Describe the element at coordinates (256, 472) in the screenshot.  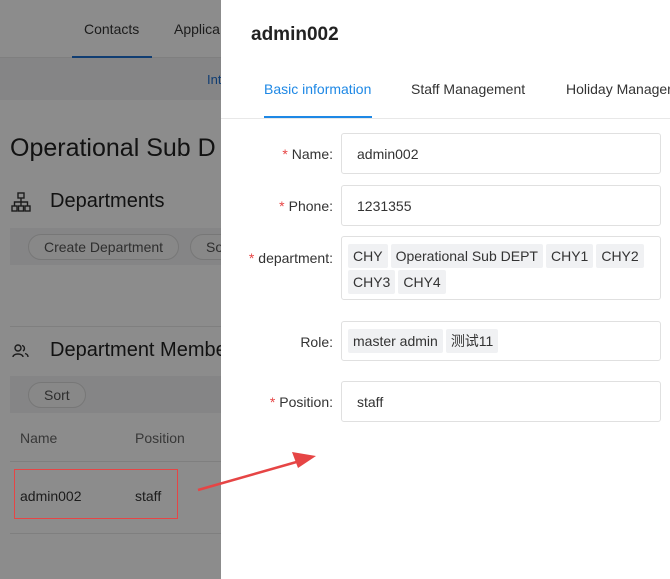
I see `annotation-arrow` at that location.